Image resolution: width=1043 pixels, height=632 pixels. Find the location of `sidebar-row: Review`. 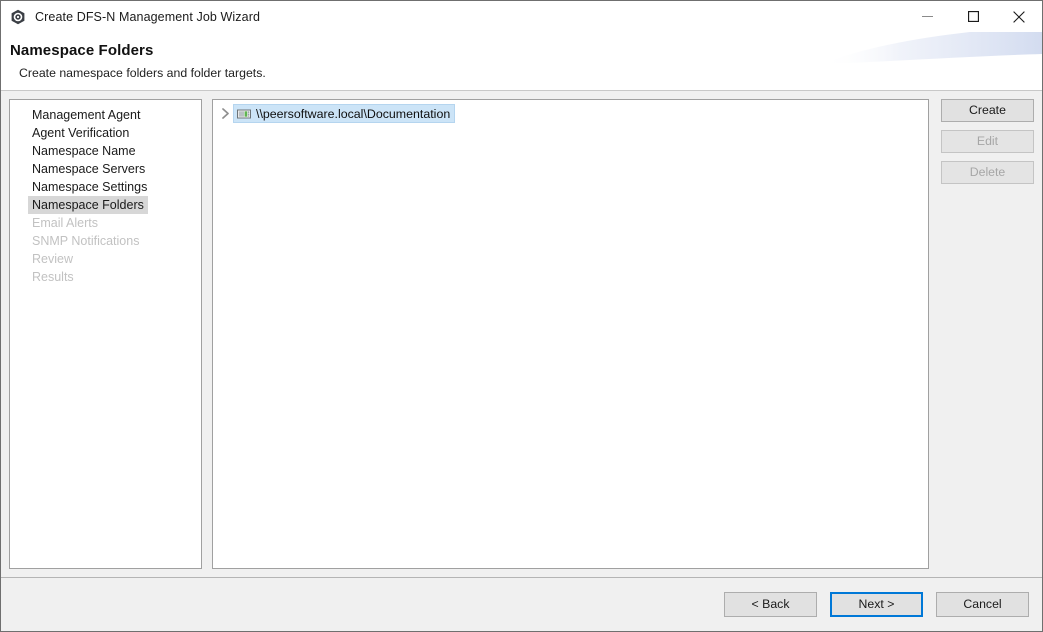

sidebar-row: Review is located at coordinates (105, 259).